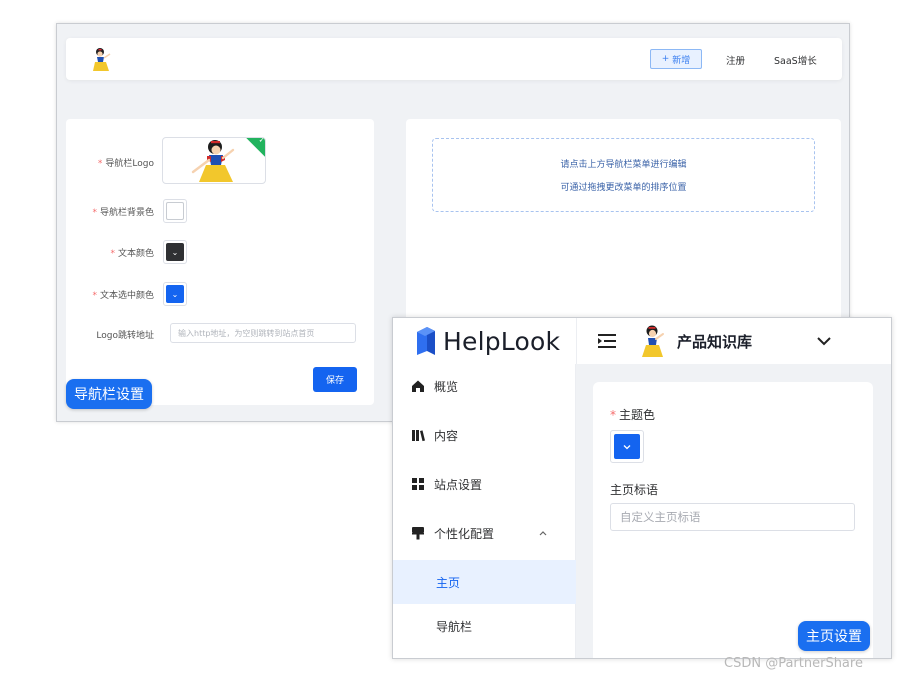 The height and width of the screenshot is (681, 908). What do you see at coordinates (623, 175) in the screenshot?
I see `menu-edit-hint: 请点击上方导航栏菜单进行编辑 可通过拖拽更改菜单的排序位置` at bounding box center [623, 175].